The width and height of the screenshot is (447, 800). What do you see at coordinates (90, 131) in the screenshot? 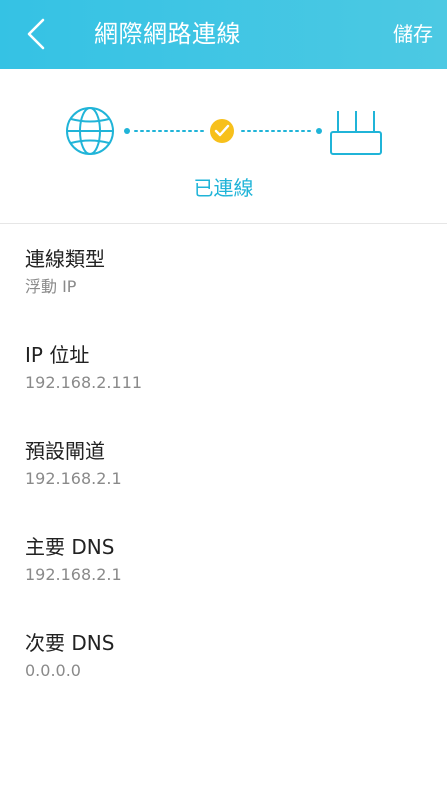
I see `globe-icon` at bounding box center [90, 131].